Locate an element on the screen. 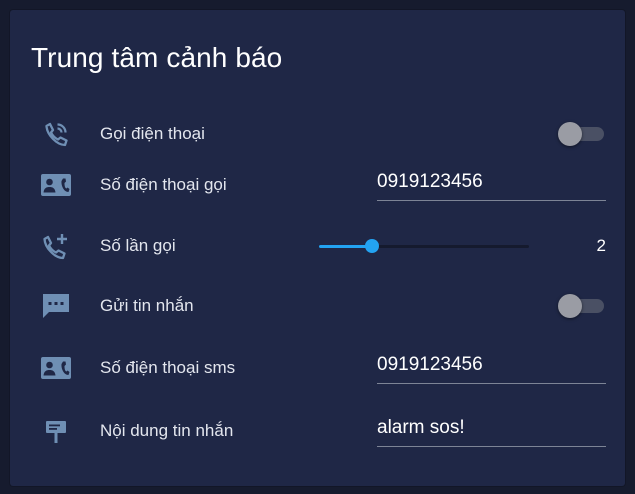 This screenshot has width=635, height=494. call-count-value: 2 is located at coordinates (601, 245).